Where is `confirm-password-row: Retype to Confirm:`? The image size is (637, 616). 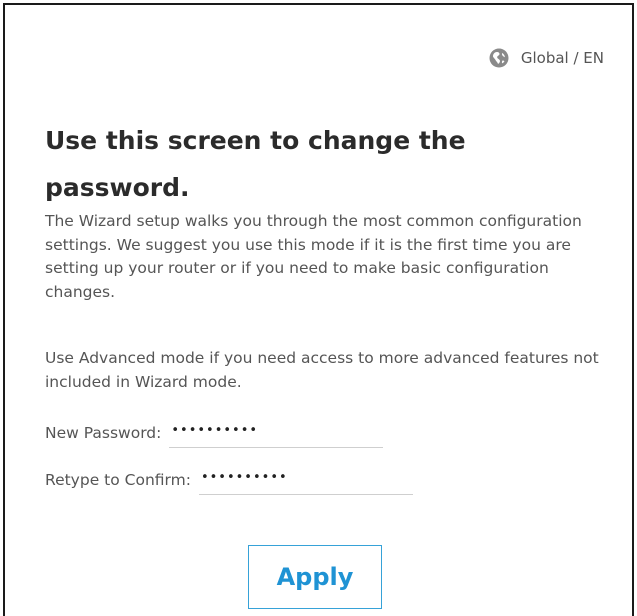 confirm-password-row: Retype to Confirm: is located at coordinates (229, 479).